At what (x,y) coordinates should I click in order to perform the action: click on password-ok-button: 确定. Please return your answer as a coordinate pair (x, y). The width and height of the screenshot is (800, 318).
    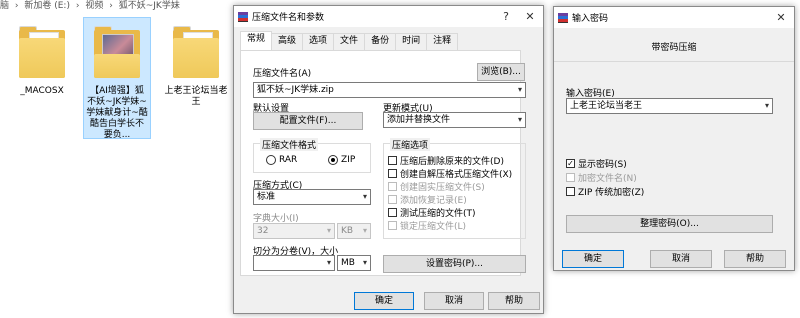
    Looking at the image, I should click on (593, 259).